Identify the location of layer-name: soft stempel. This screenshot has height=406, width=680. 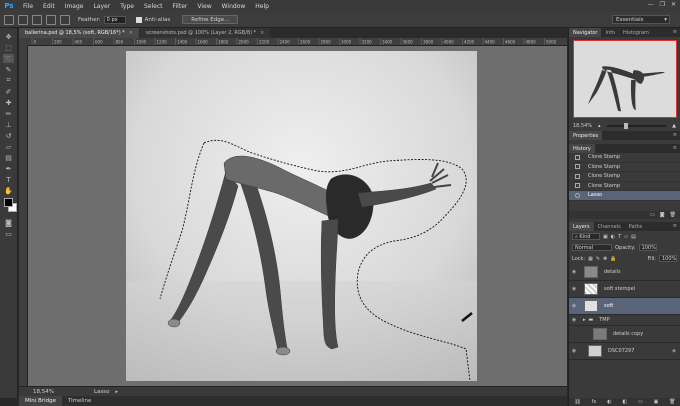
(619, 289).